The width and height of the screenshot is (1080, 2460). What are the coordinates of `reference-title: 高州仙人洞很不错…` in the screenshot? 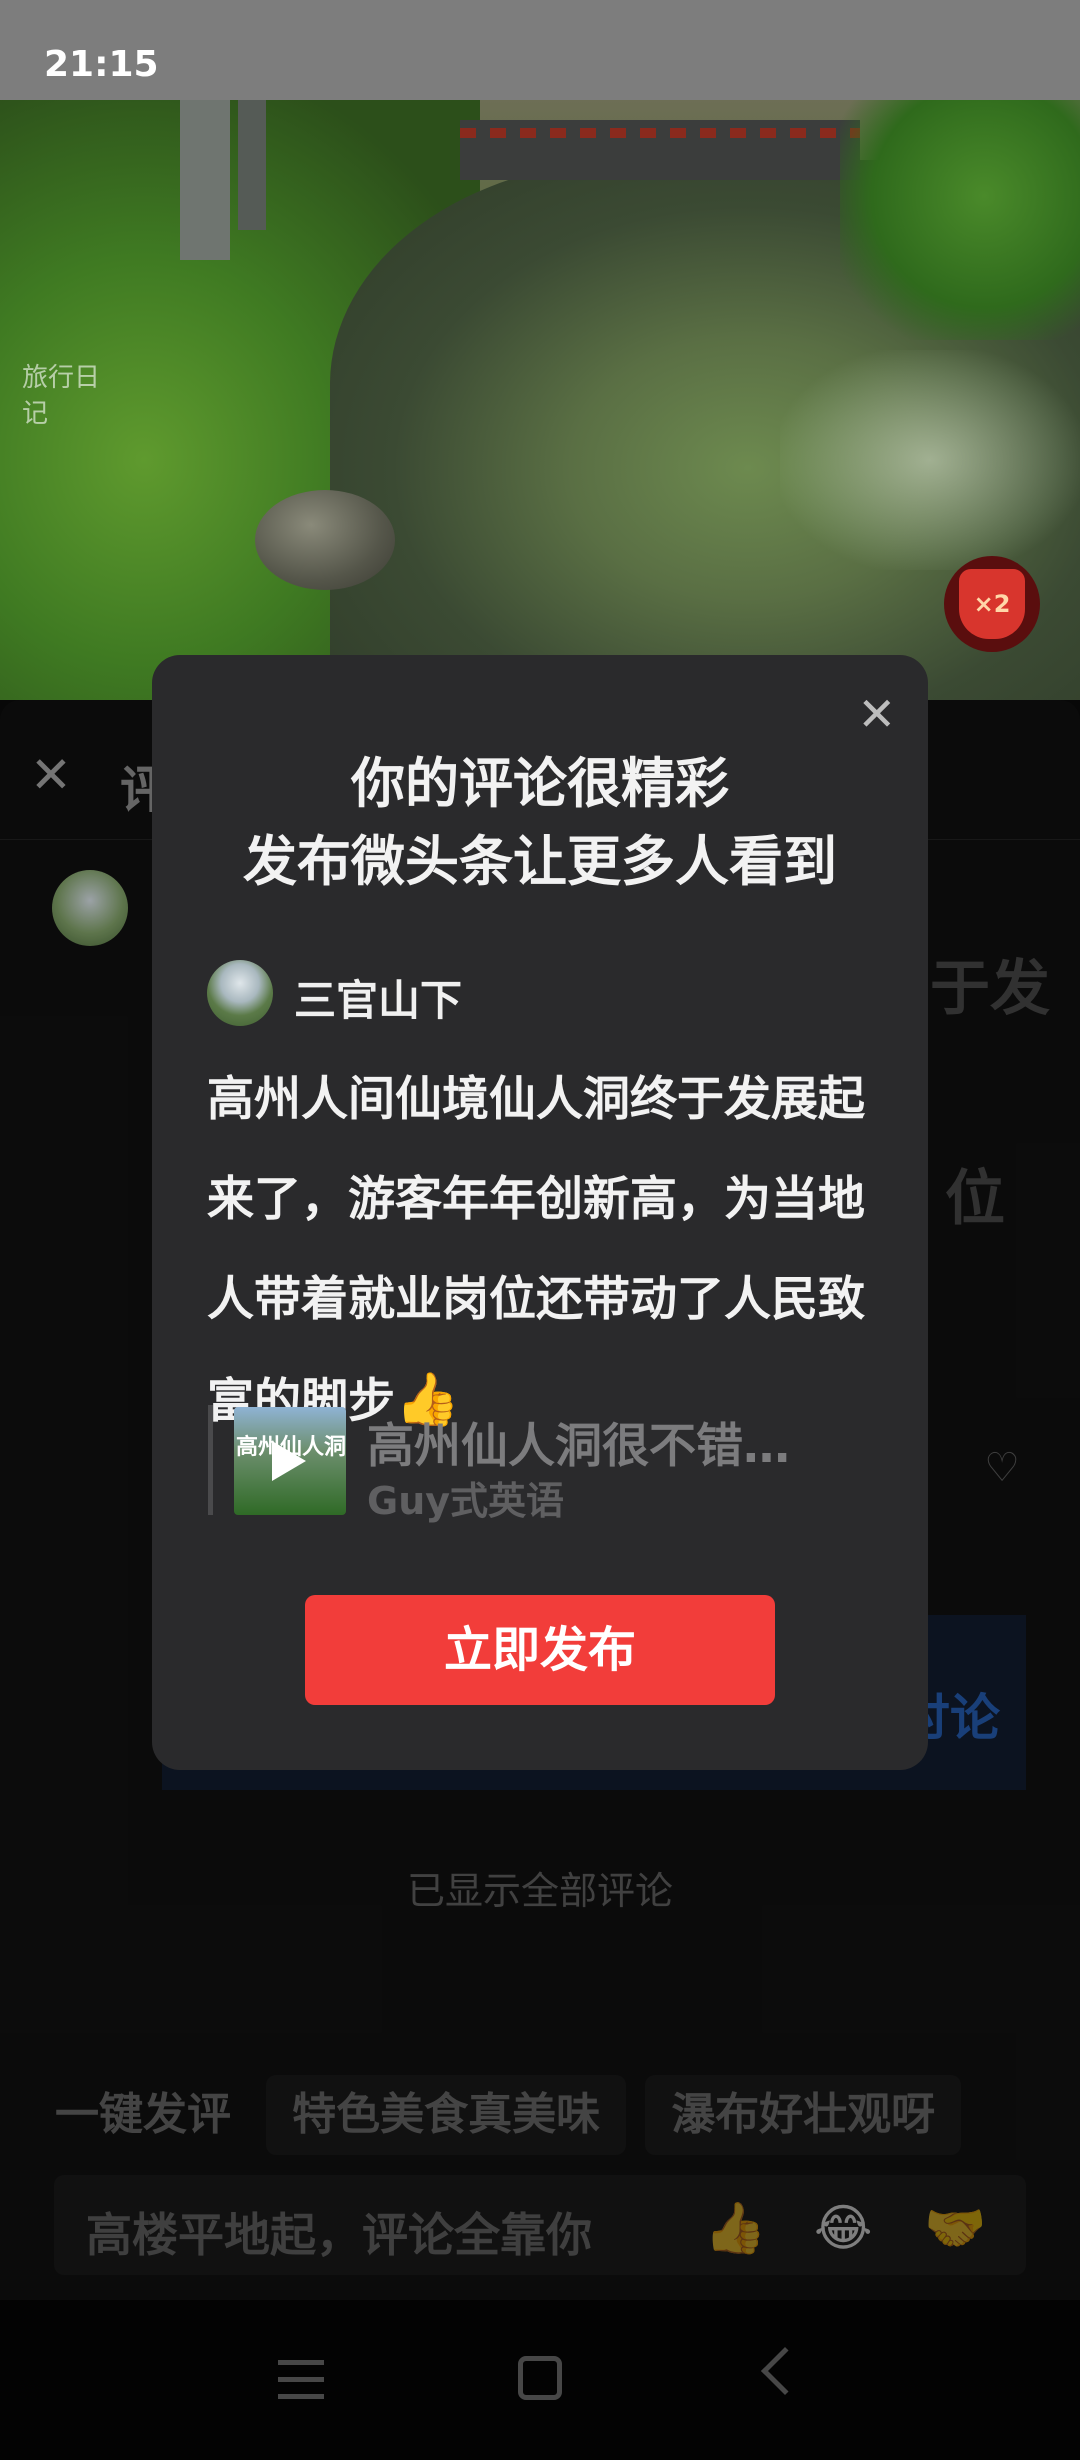 It's located at (578, 1446).